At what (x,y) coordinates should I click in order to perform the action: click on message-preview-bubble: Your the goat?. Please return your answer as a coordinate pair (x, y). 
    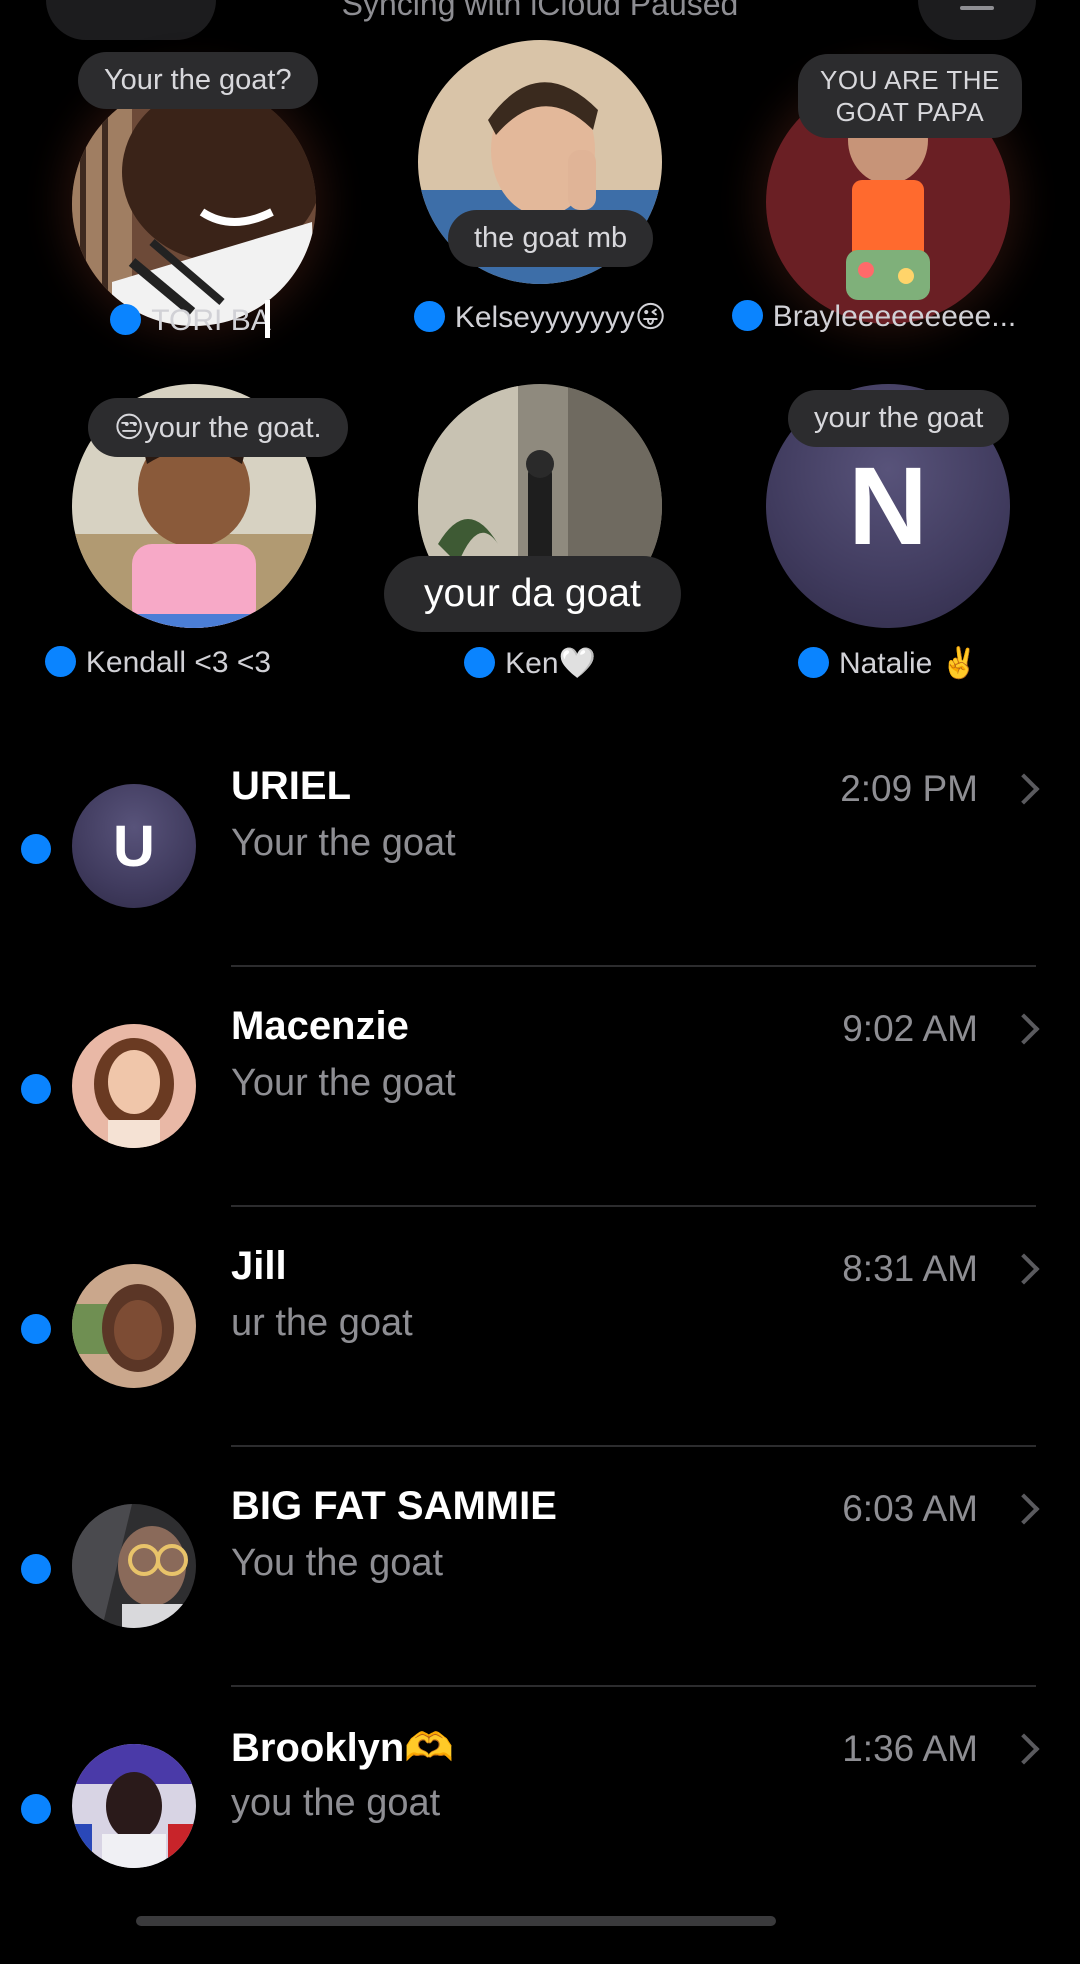
    Looking at the image, I should click on (198, 80).